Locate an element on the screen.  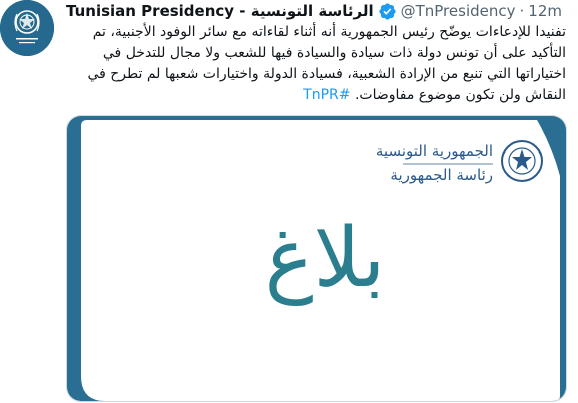
avatar is located at coordinates (27, 28).